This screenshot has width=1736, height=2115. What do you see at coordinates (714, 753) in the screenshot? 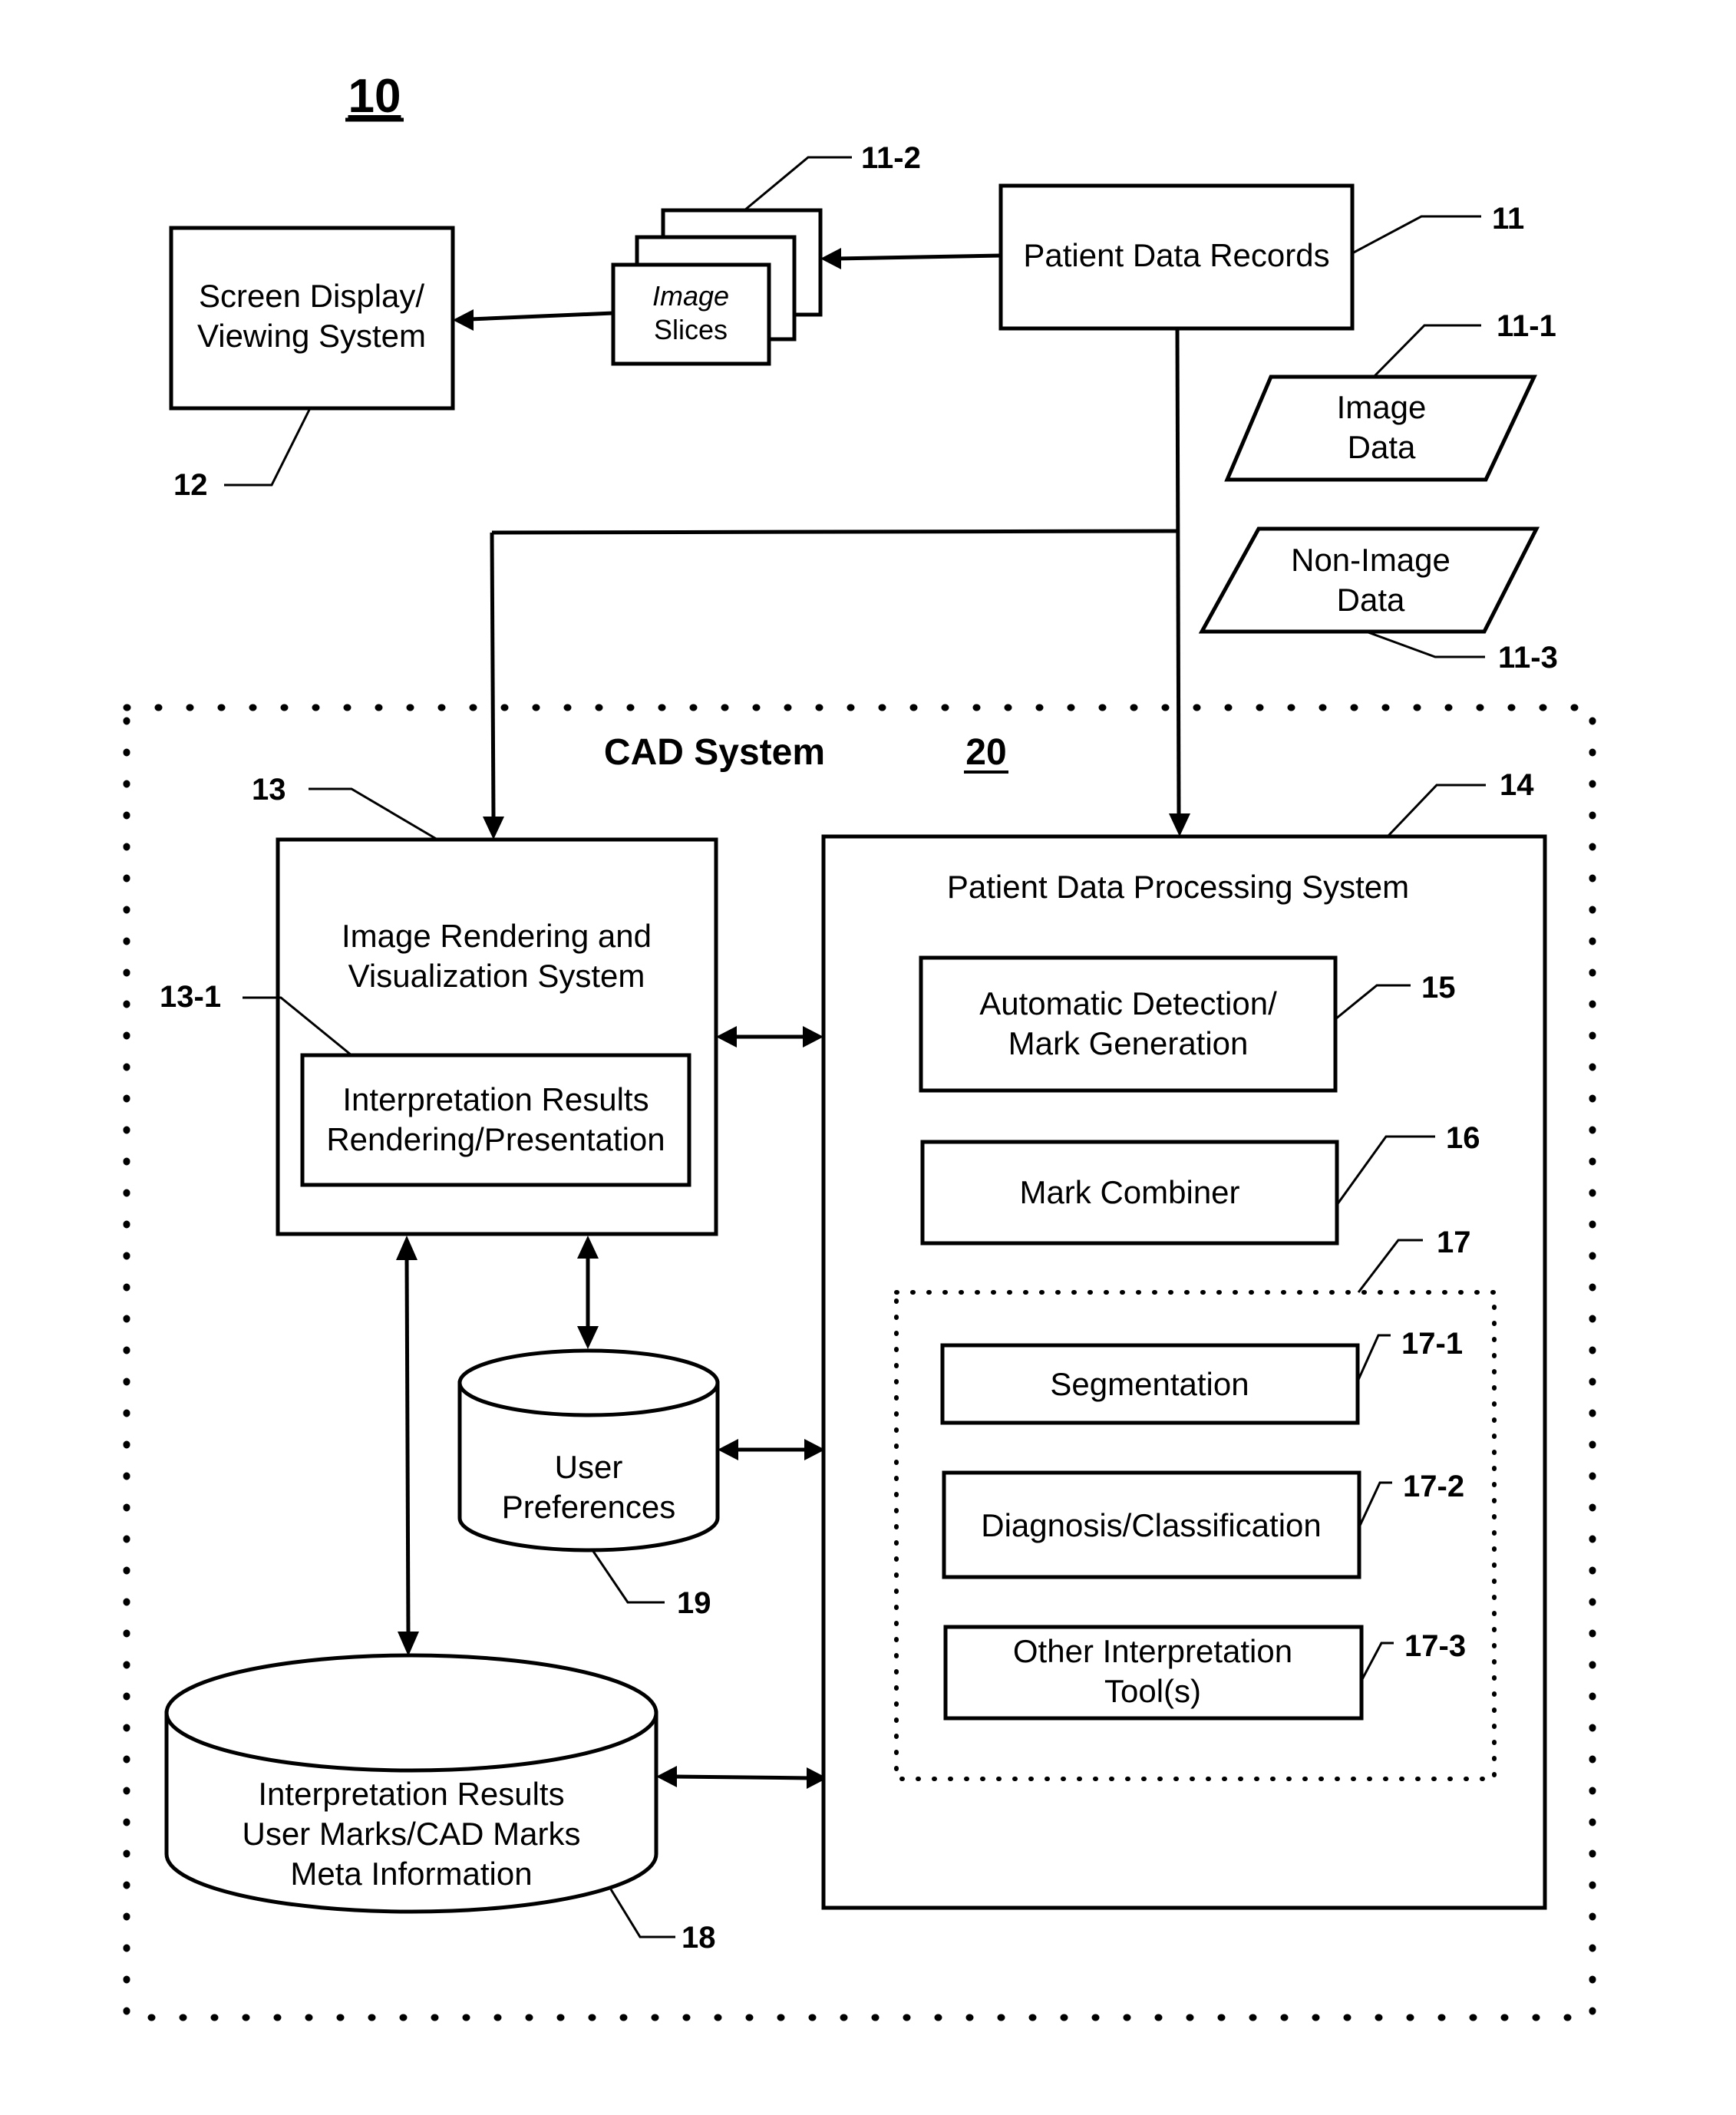
I see `cad-system-label: CAD System` at bounding box center [714, 753].